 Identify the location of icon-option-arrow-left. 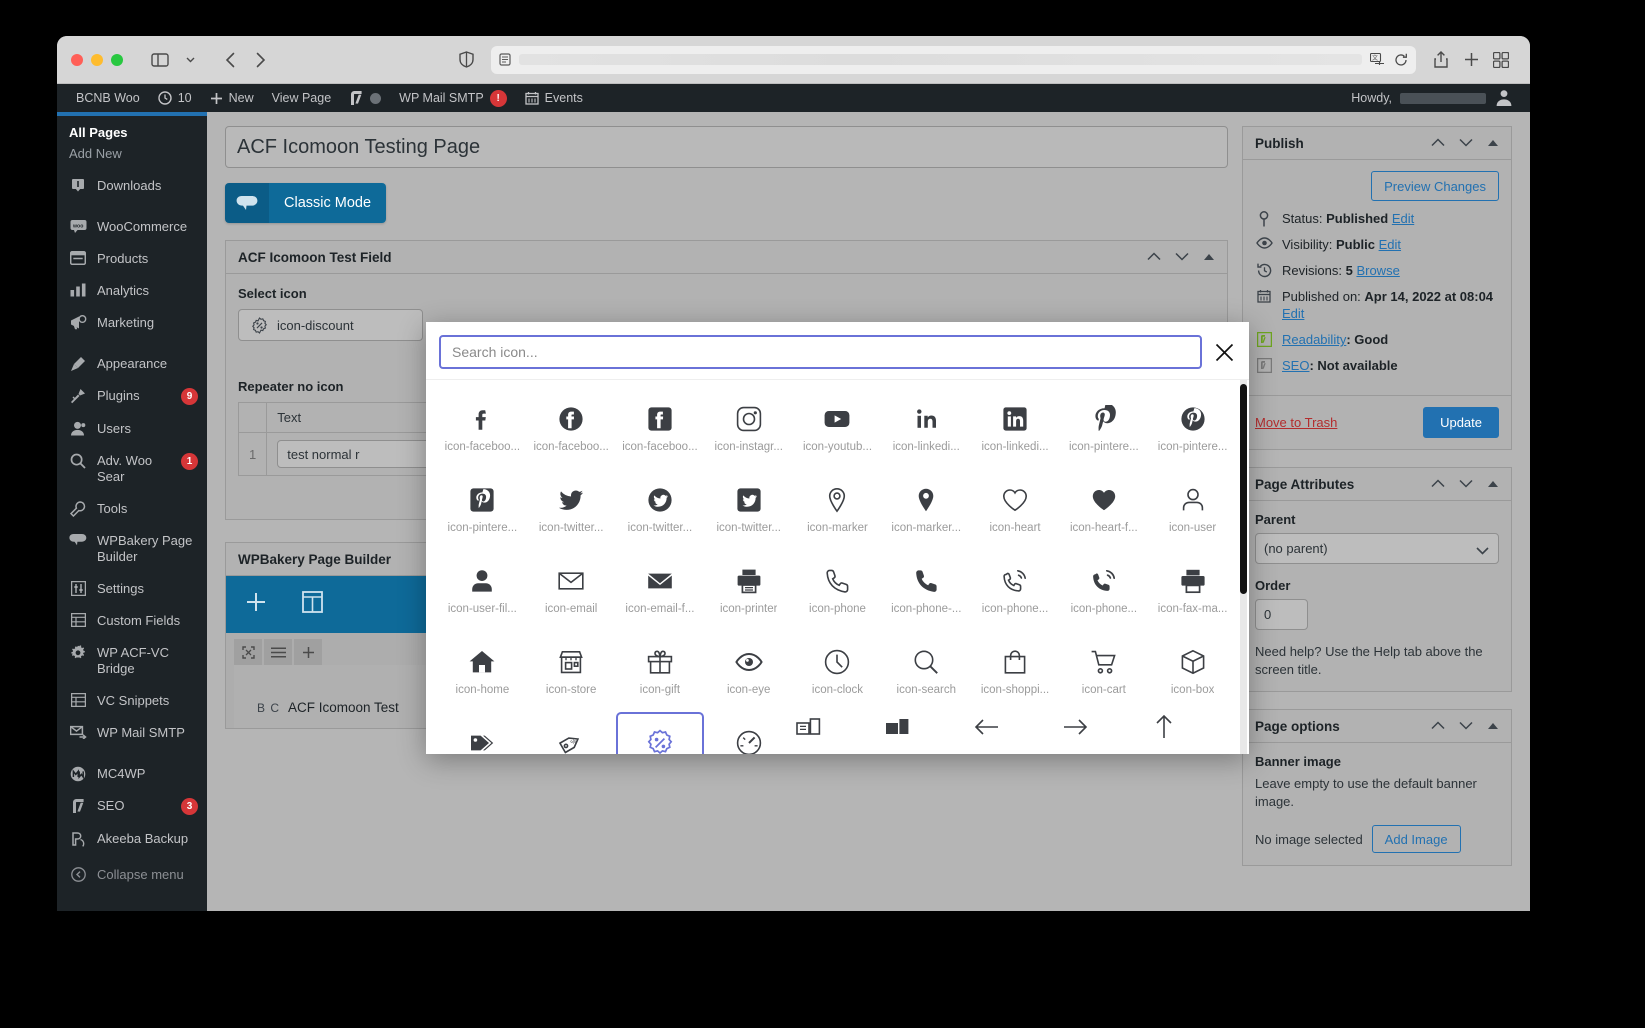
(1015, 727).